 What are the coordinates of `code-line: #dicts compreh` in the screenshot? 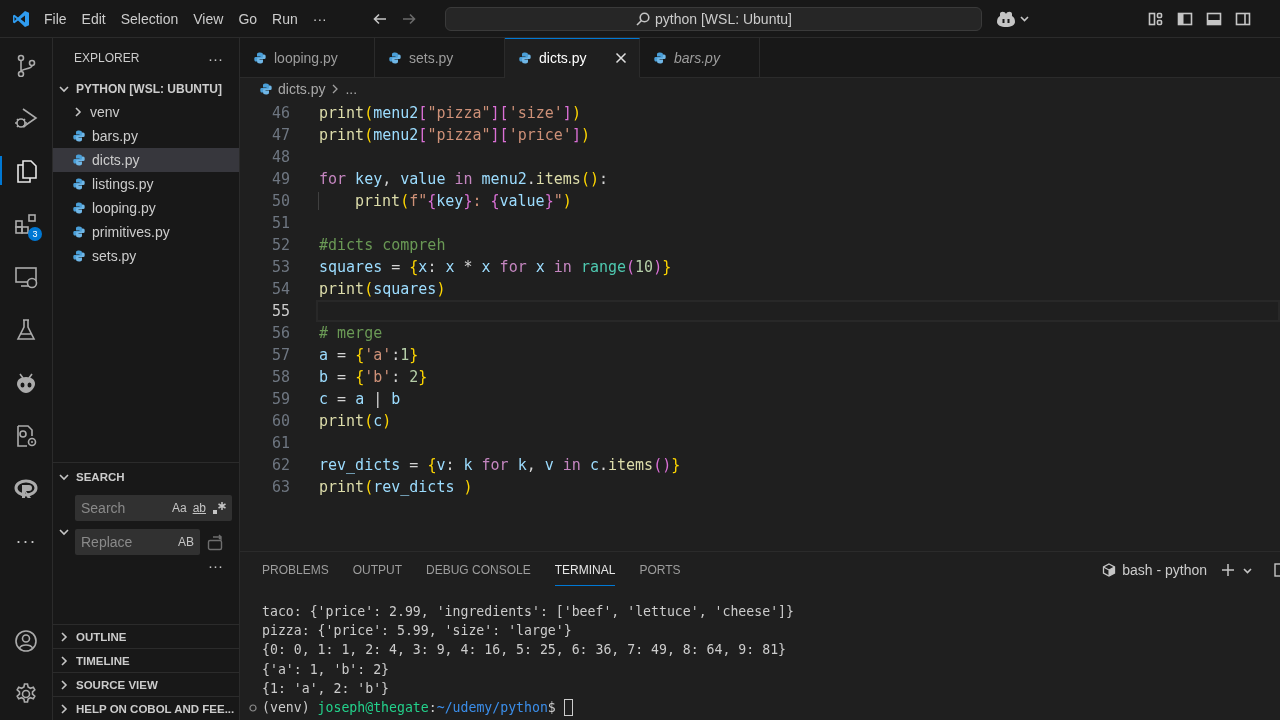 It's located at (382, 245).